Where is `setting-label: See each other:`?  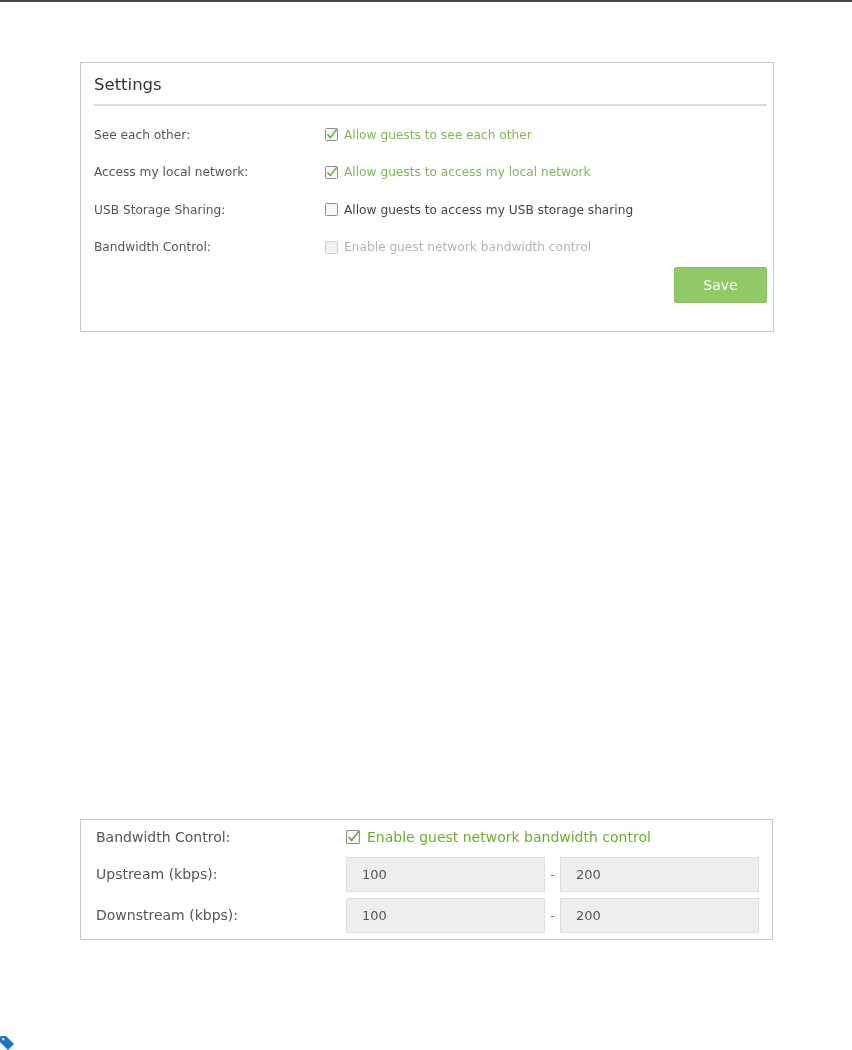
setting-label: See each other: is located at coordinates (142, 134).